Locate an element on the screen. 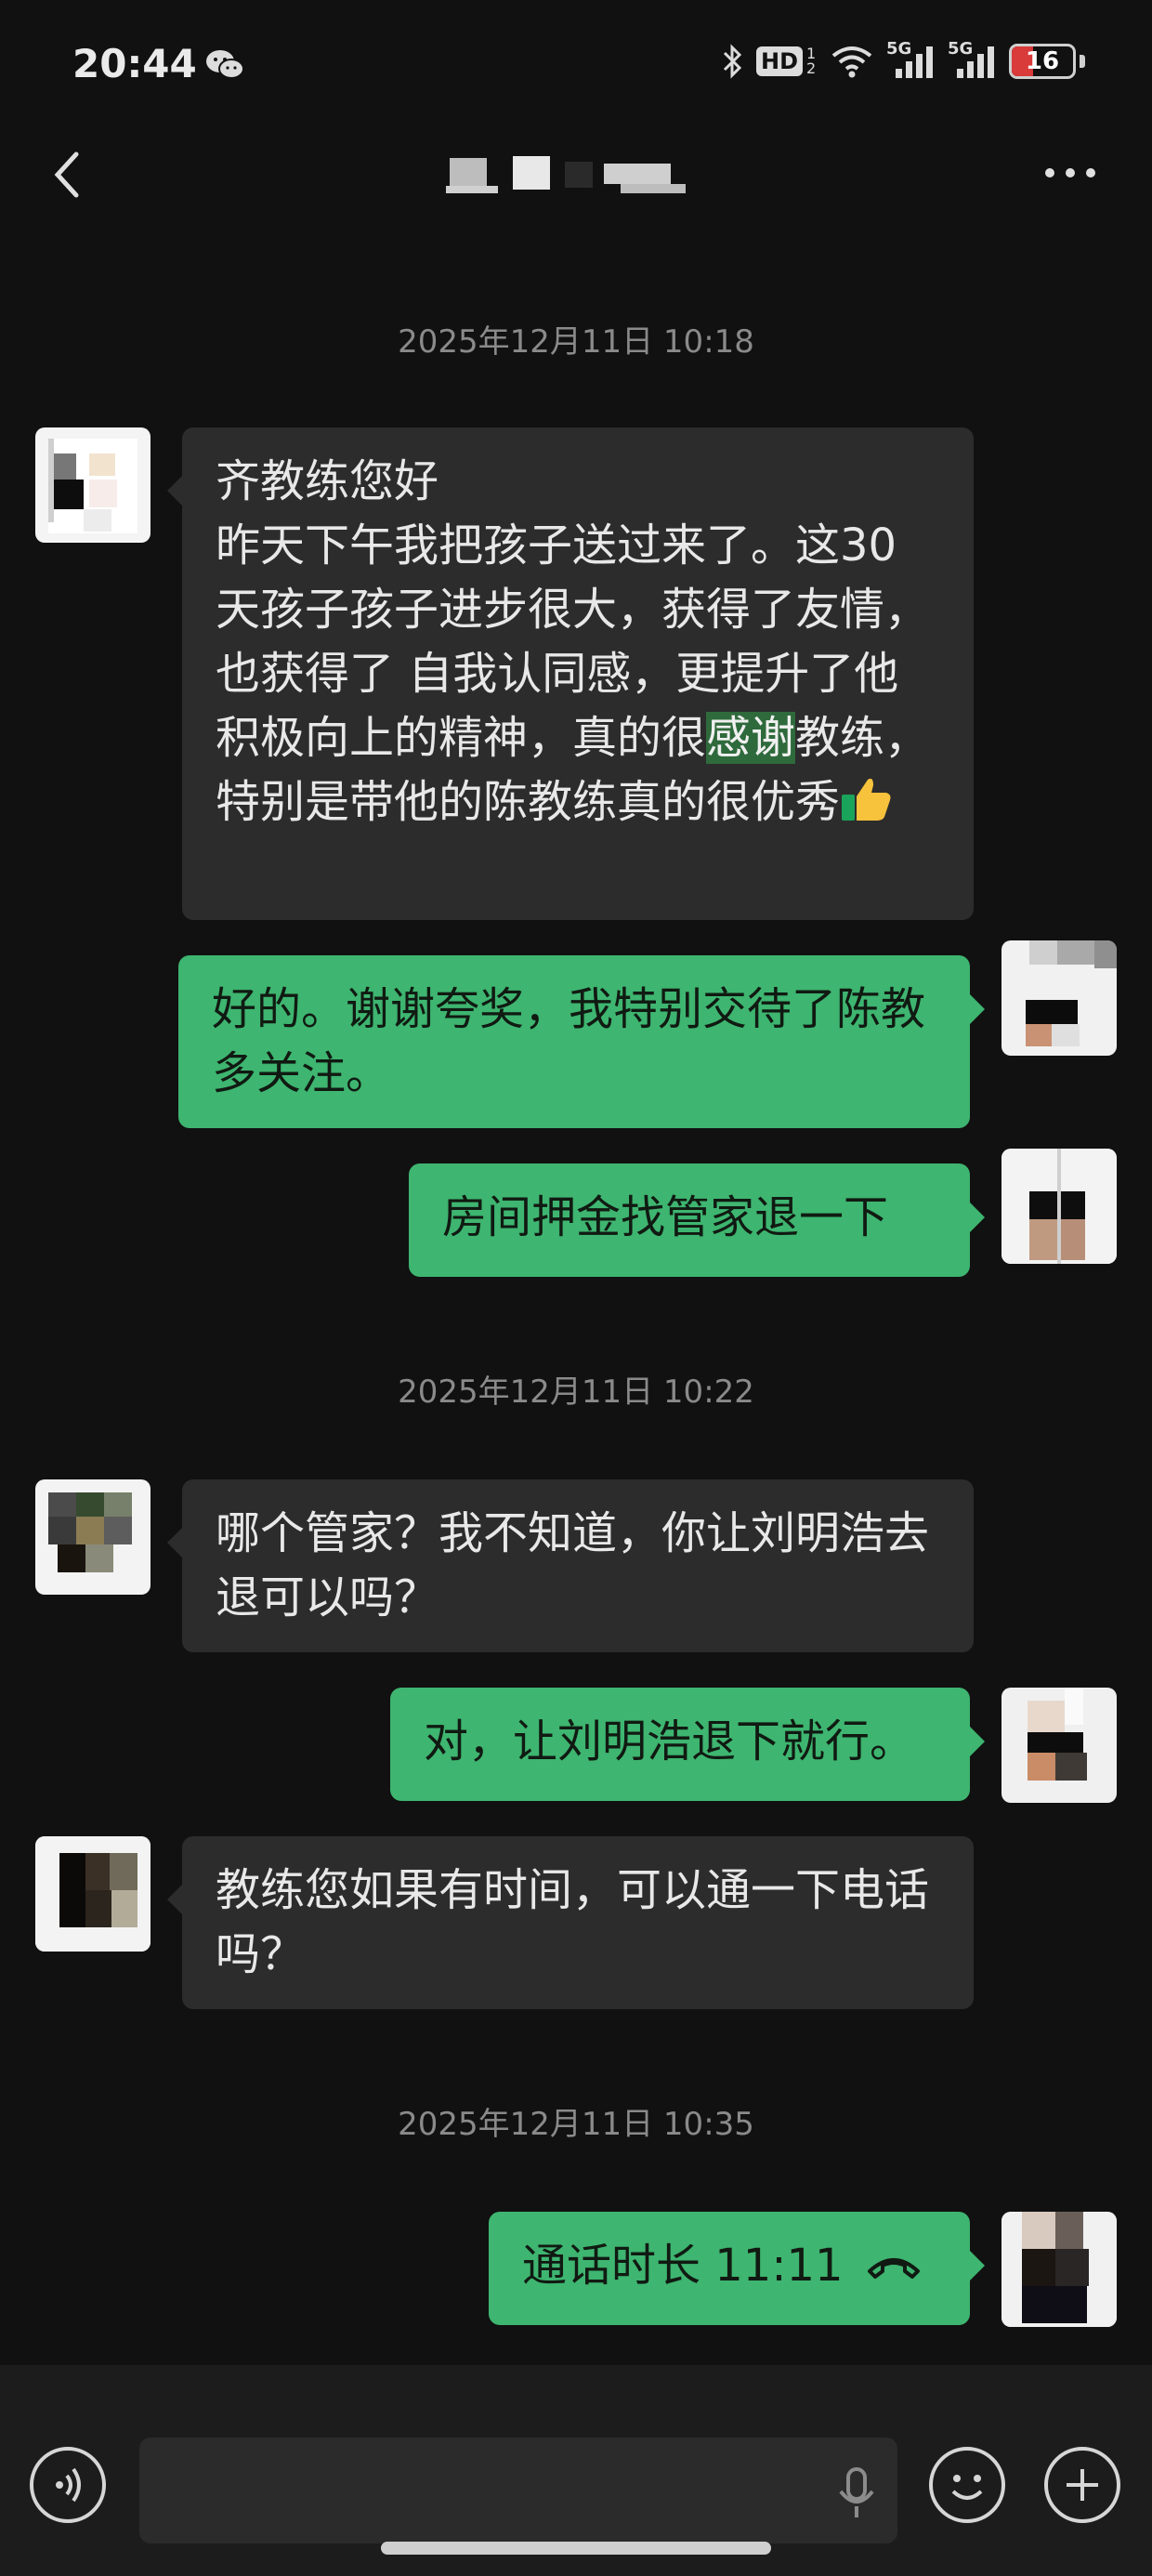 The height and width of the screenshot is (2576, 1152). voice-toggle-icon is located at coordinates (68, 2485).